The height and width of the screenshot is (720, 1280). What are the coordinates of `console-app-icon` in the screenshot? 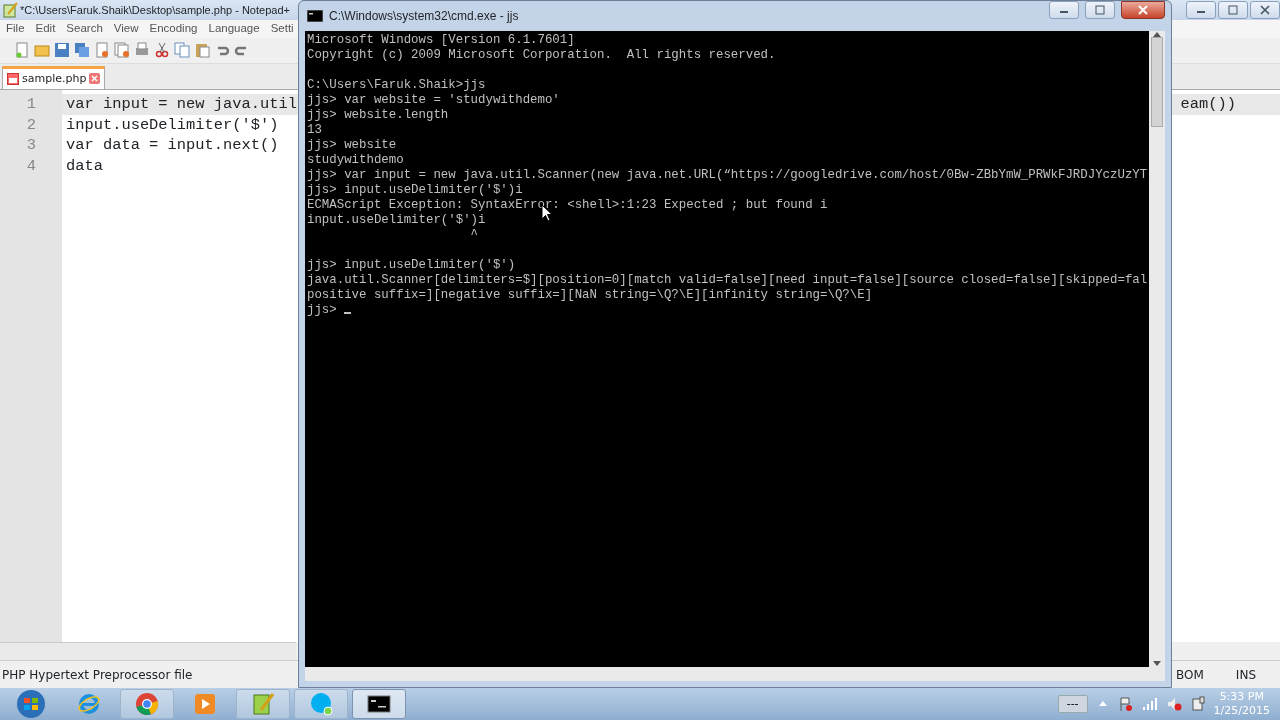 It's located at (315, 16).